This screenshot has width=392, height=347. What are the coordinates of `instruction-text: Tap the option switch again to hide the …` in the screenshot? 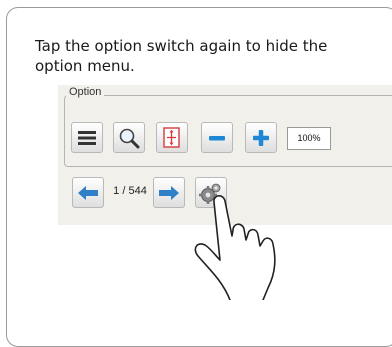 It's located at (181, 56).